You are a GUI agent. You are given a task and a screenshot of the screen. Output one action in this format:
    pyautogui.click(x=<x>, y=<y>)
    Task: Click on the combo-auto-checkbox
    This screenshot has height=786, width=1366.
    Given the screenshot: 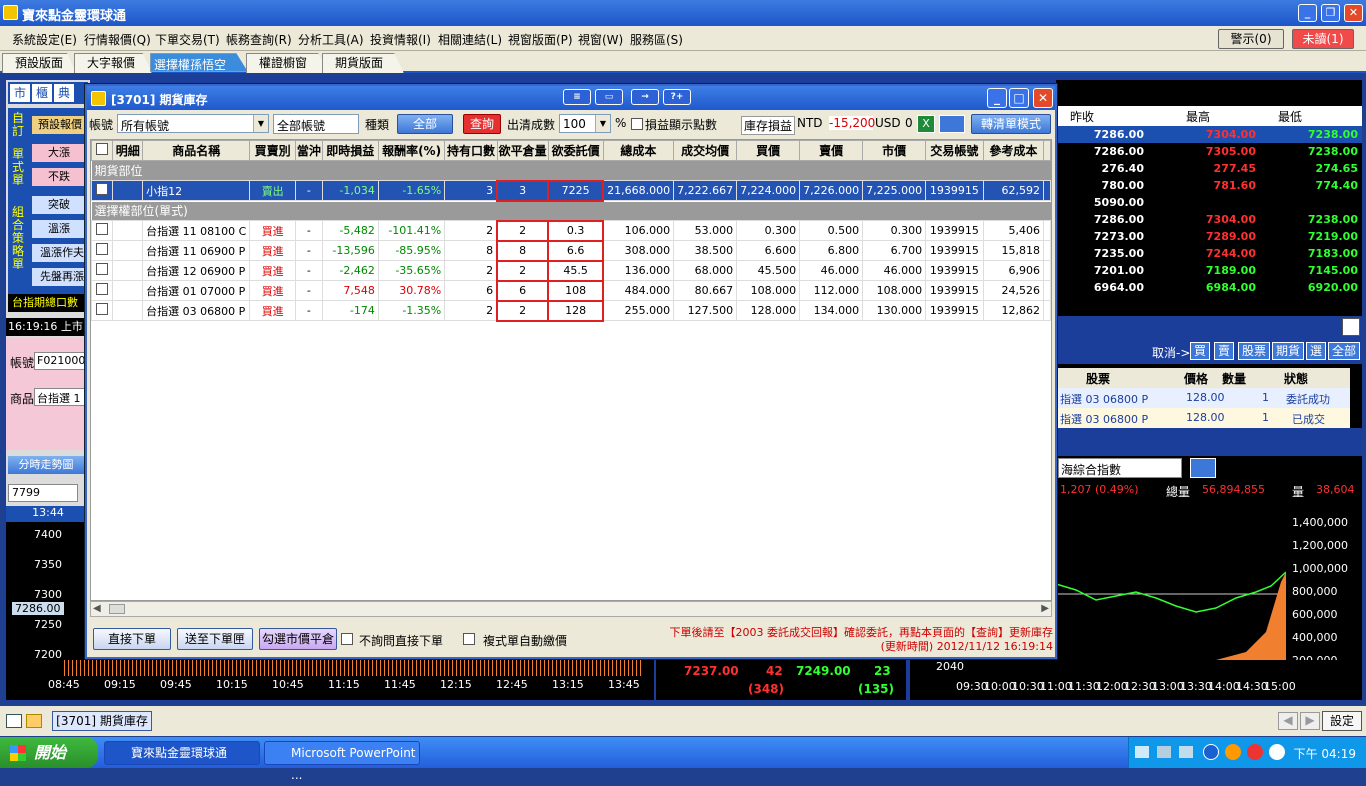 What is the action you would take?
    pyautogui.click(x=469, y=639)
    